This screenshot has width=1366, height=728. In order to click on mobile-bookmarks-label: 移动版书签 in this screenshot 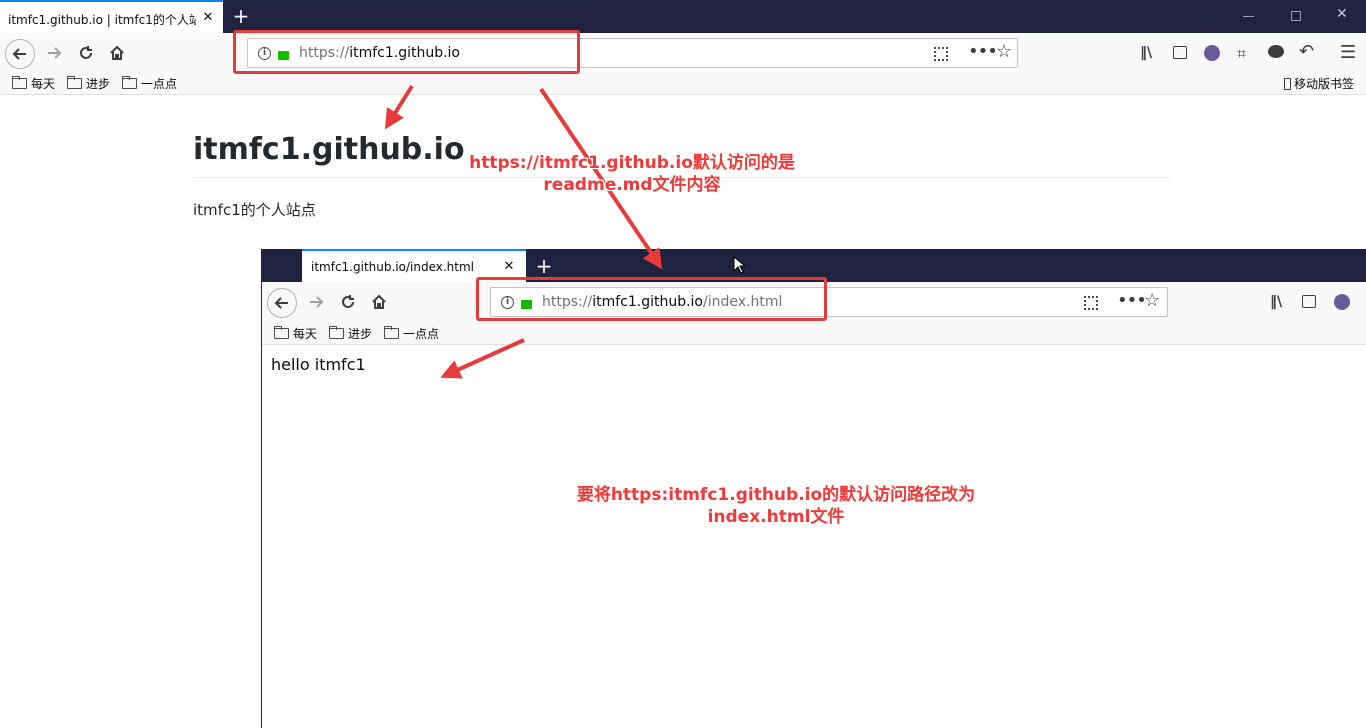, I will do `click(1323, 84)`.